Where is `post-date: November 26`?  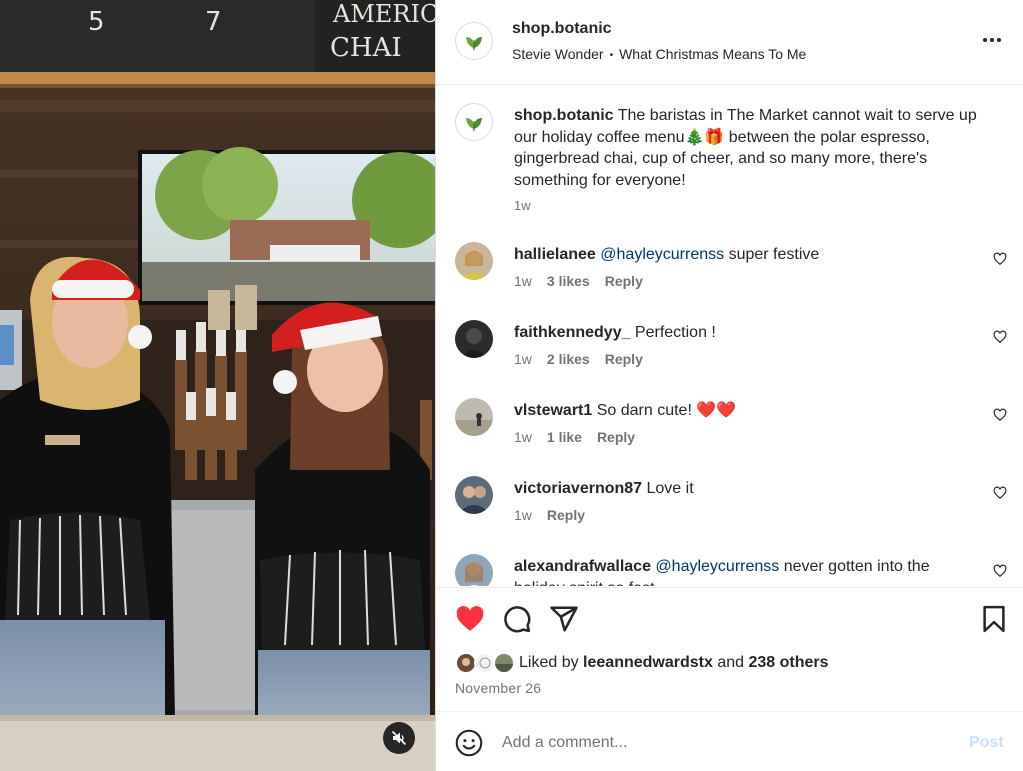 post-date: November 26 is located at coordinates (498, 688).